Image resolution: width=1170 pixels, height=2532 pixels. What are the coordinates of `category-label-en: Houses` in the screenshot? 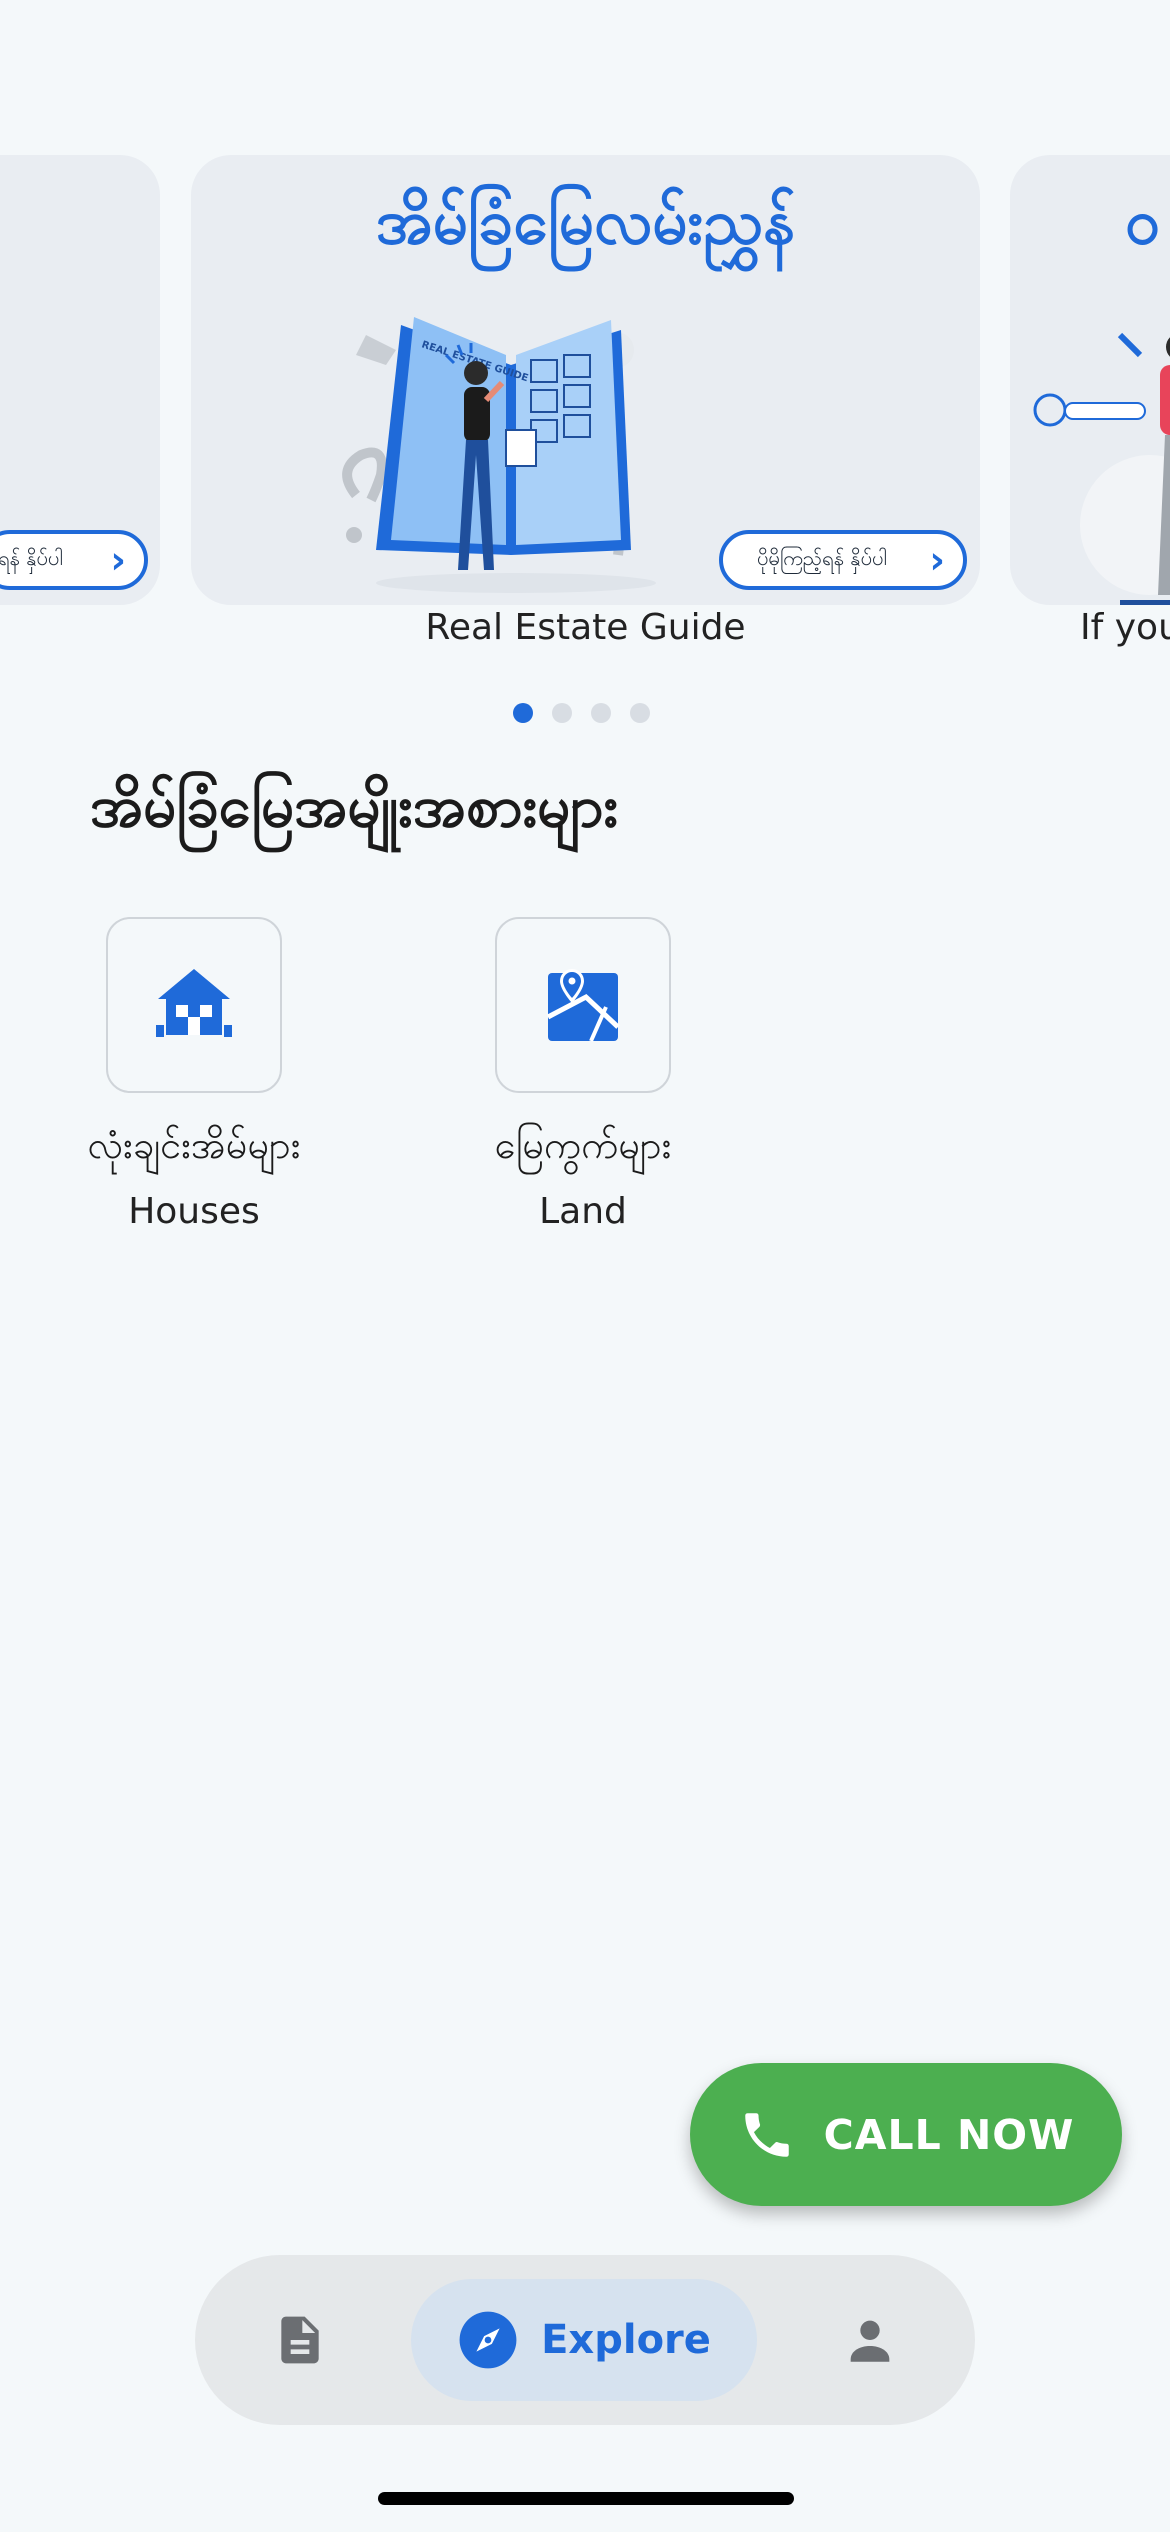 It's located at (194, 1211).